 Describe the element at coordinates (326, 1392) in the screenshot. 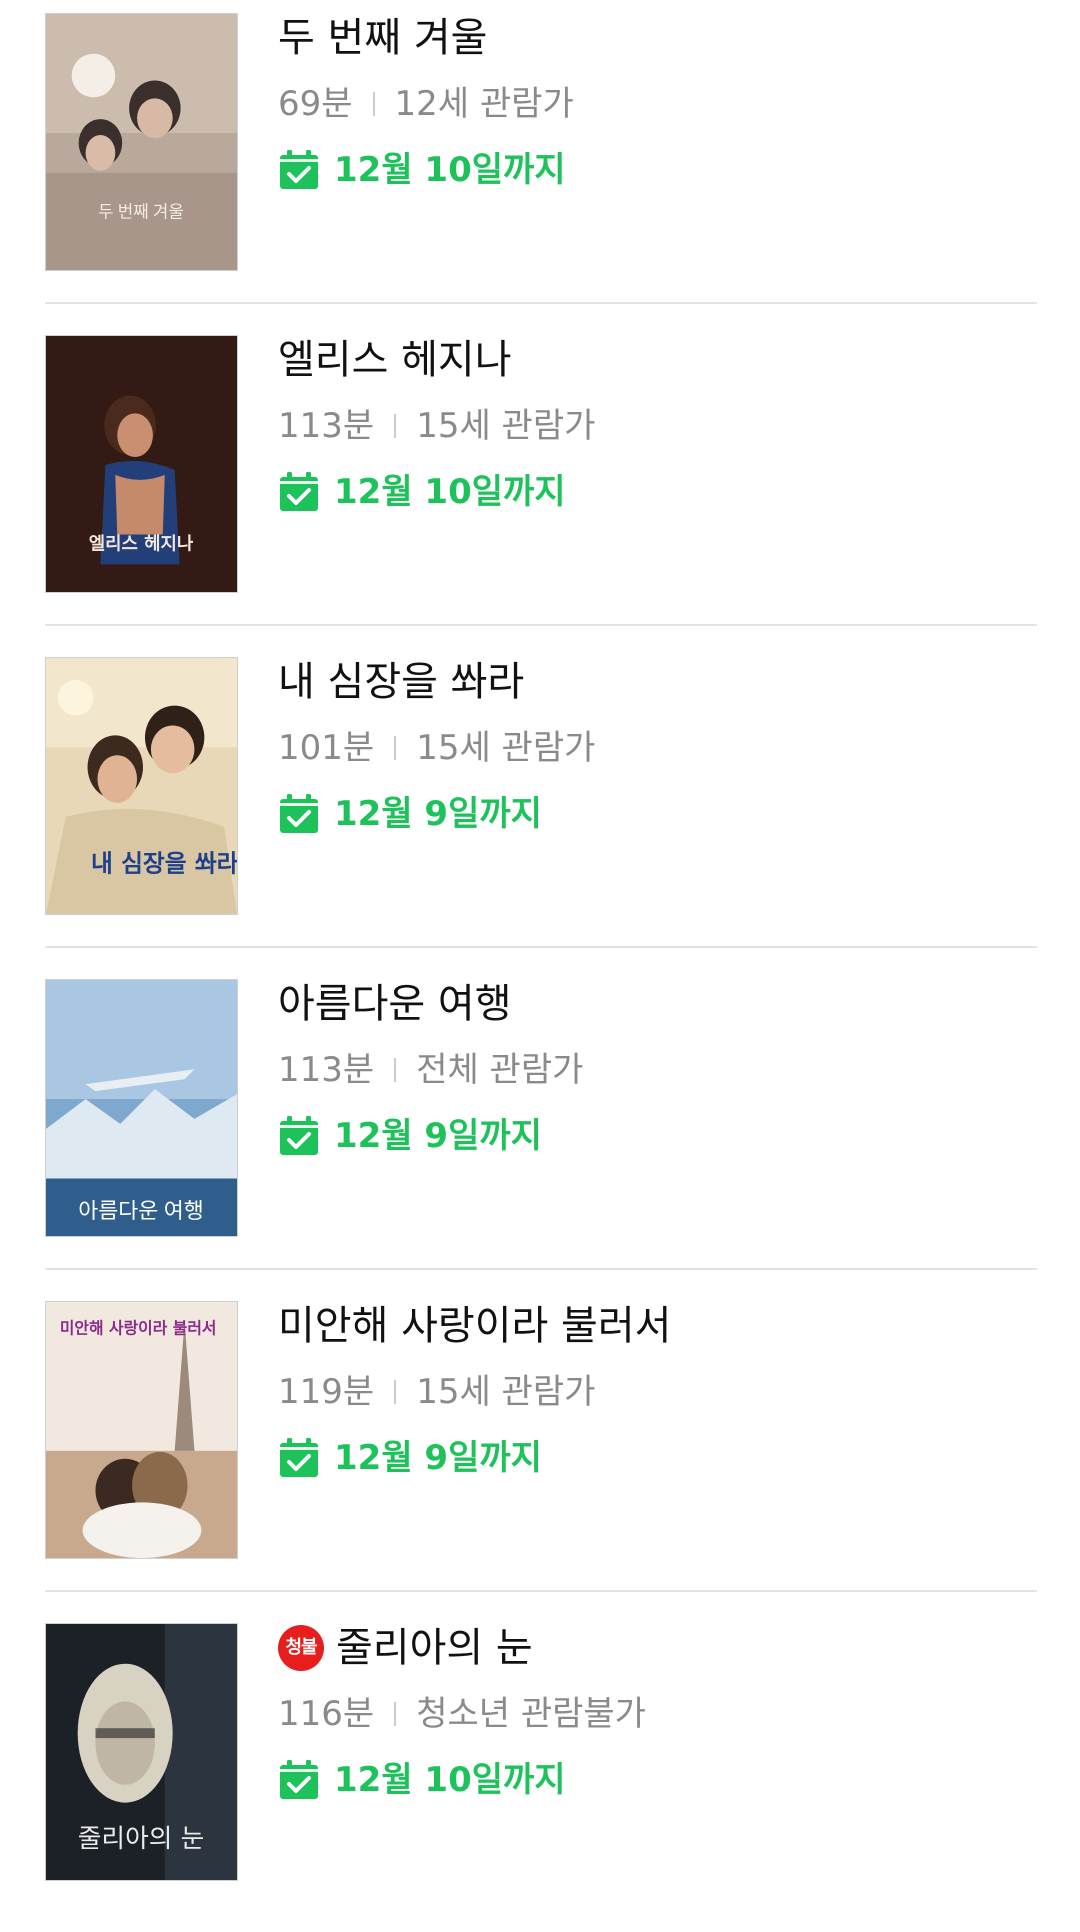

I see `movie-runtime: 119분` at that location.